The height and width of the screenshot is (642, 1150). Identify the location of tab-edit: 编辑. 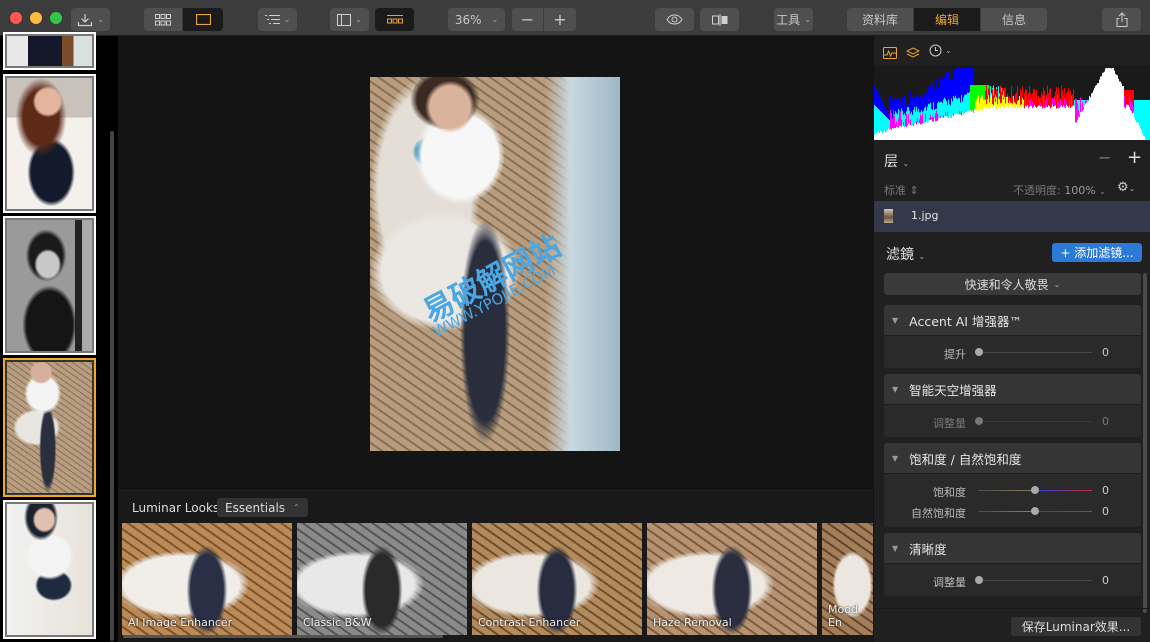
(947, 19).